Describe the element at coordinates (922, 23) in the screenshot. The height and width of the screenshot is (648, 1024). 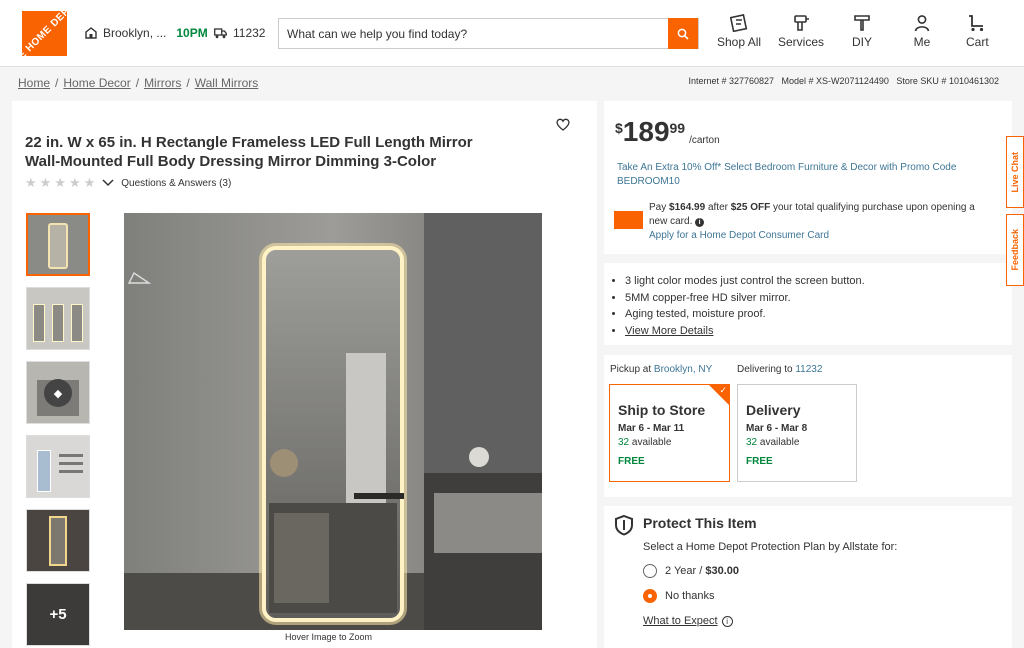
I see `user-icon` at that location.